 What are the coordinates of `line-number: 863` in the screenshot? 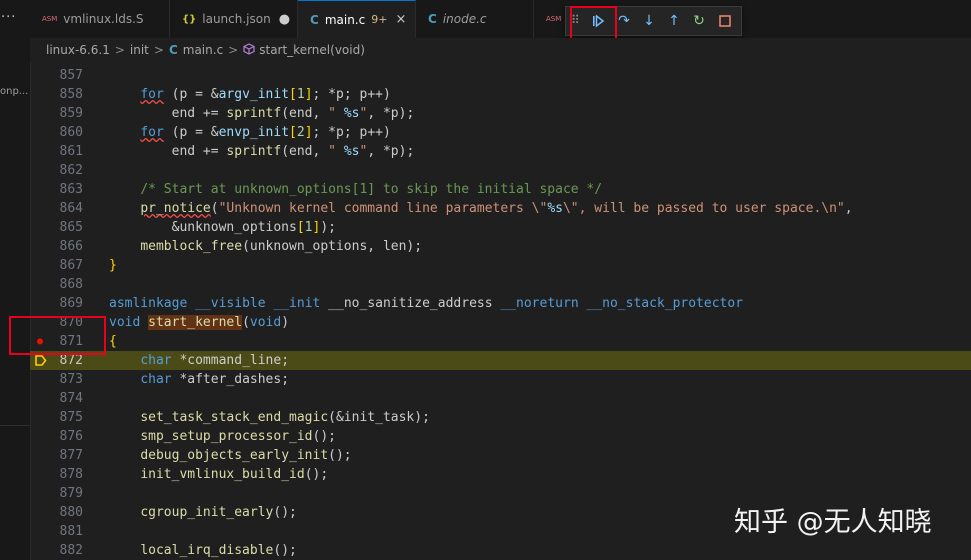 It's located at (71, 189).